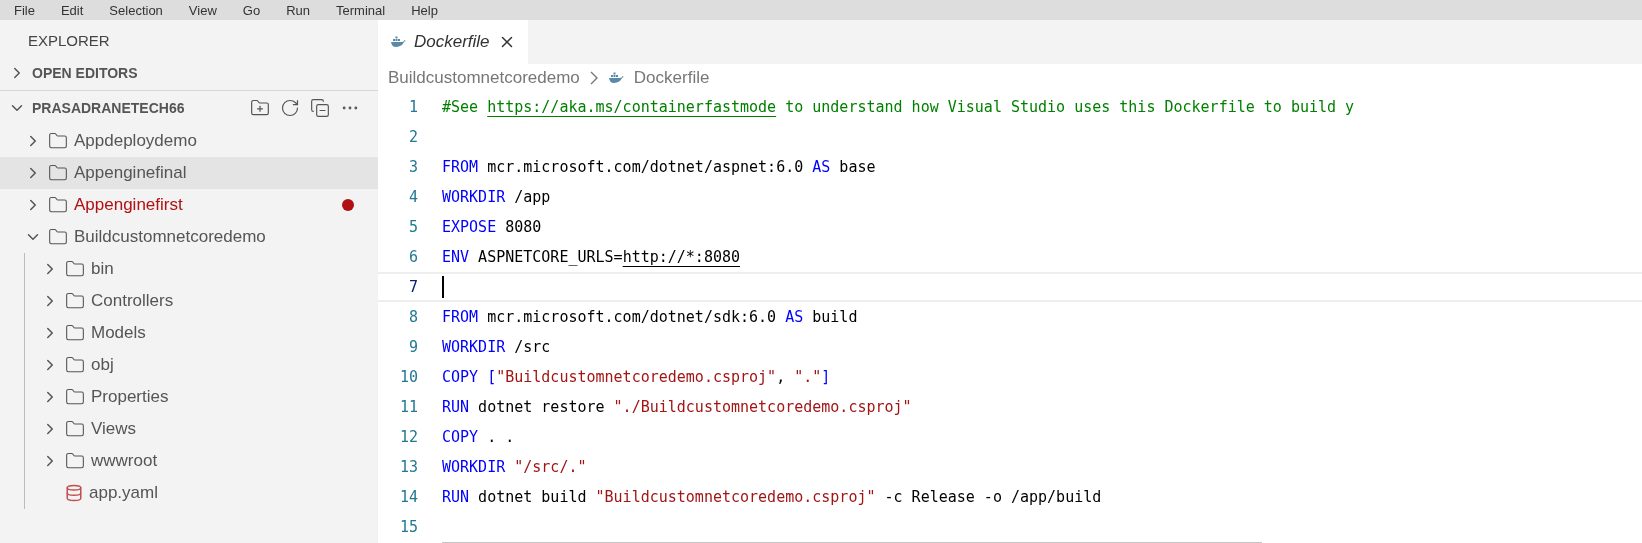 Image resolution: width=1642 pixels, height=543 pixels. Describe the element at coordinates (412, 317) in the screenshot. I see `line-number: 8` at that location.